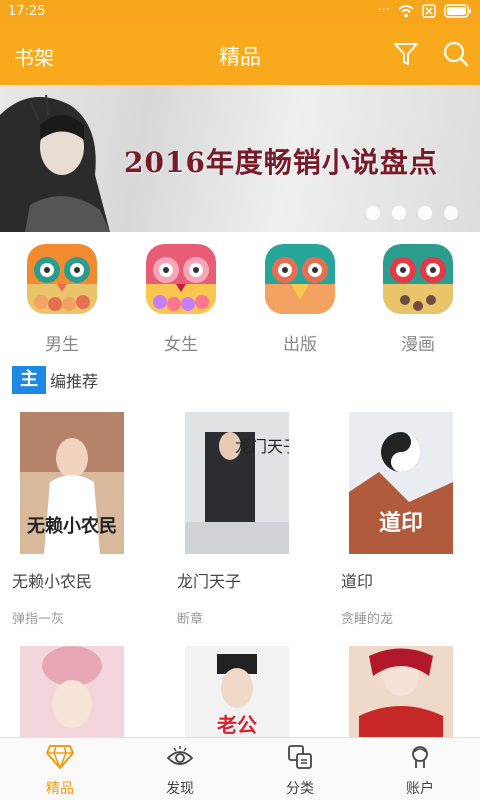 Image resolution: width=480 pixels, height=800 pixels. I want to click on book-title: 道印, so click(357, 581).